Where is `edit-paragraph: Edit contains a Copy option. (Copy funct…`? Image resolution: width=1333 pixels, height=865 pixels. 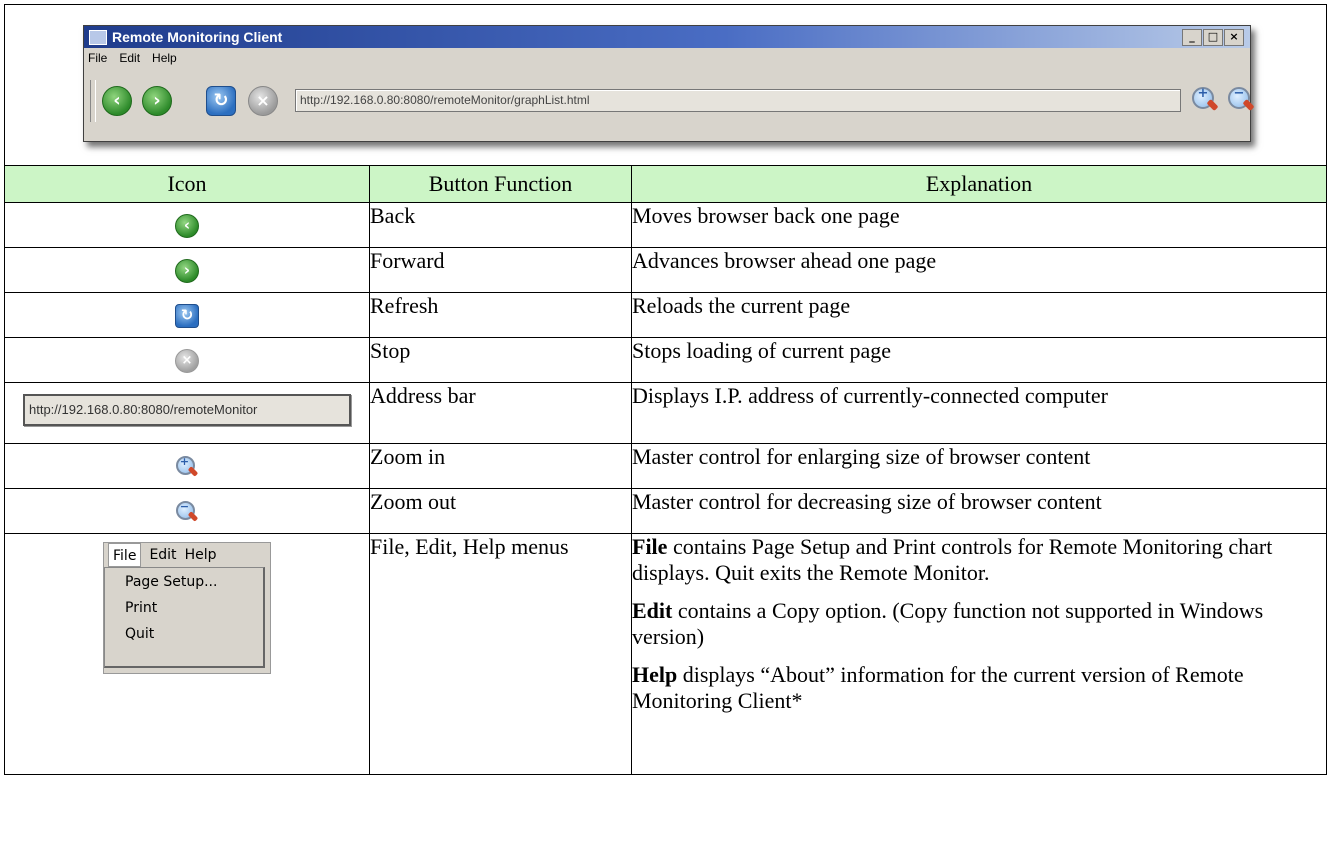
edit-paragraph: Edit contains a Copy option. (Copy funct… is located at coordinates (948, 623).